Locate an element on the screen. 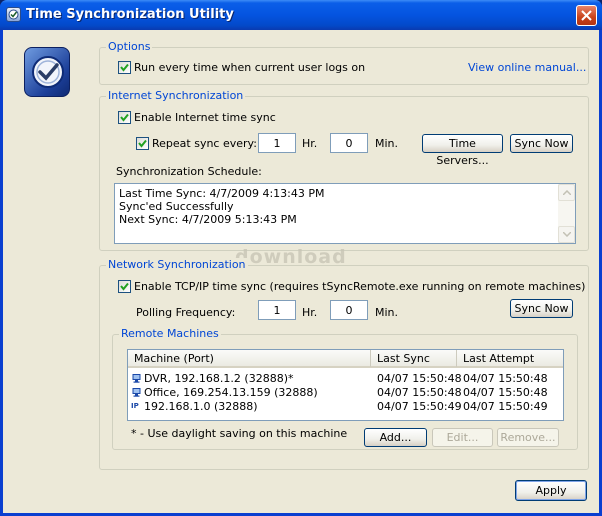  log-line: Last Time Sync: 4/7/2009 4:13:43 PM is located at coordinates (222, 193).